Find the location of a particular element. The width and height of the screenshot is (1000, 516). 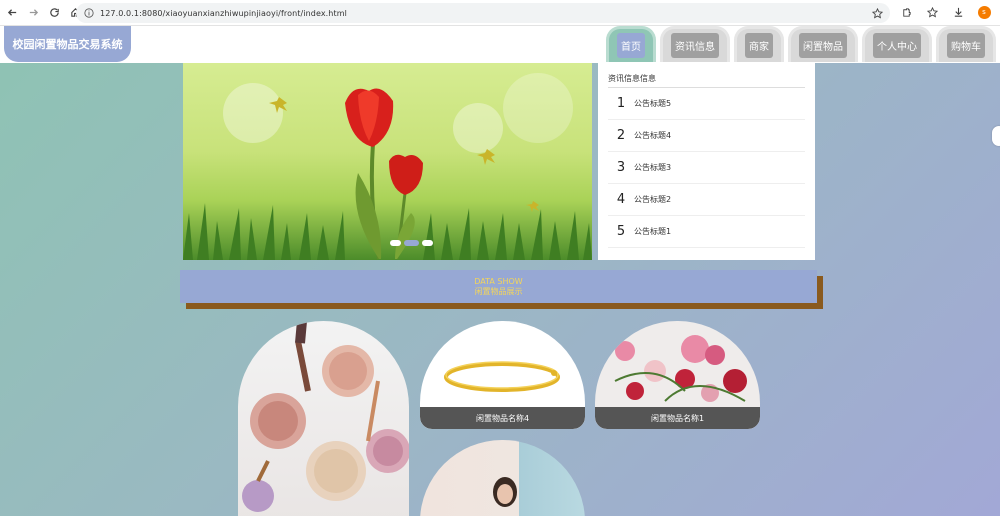

nav-tab-profile: 个人中心 is located at coordinates (897, 44).